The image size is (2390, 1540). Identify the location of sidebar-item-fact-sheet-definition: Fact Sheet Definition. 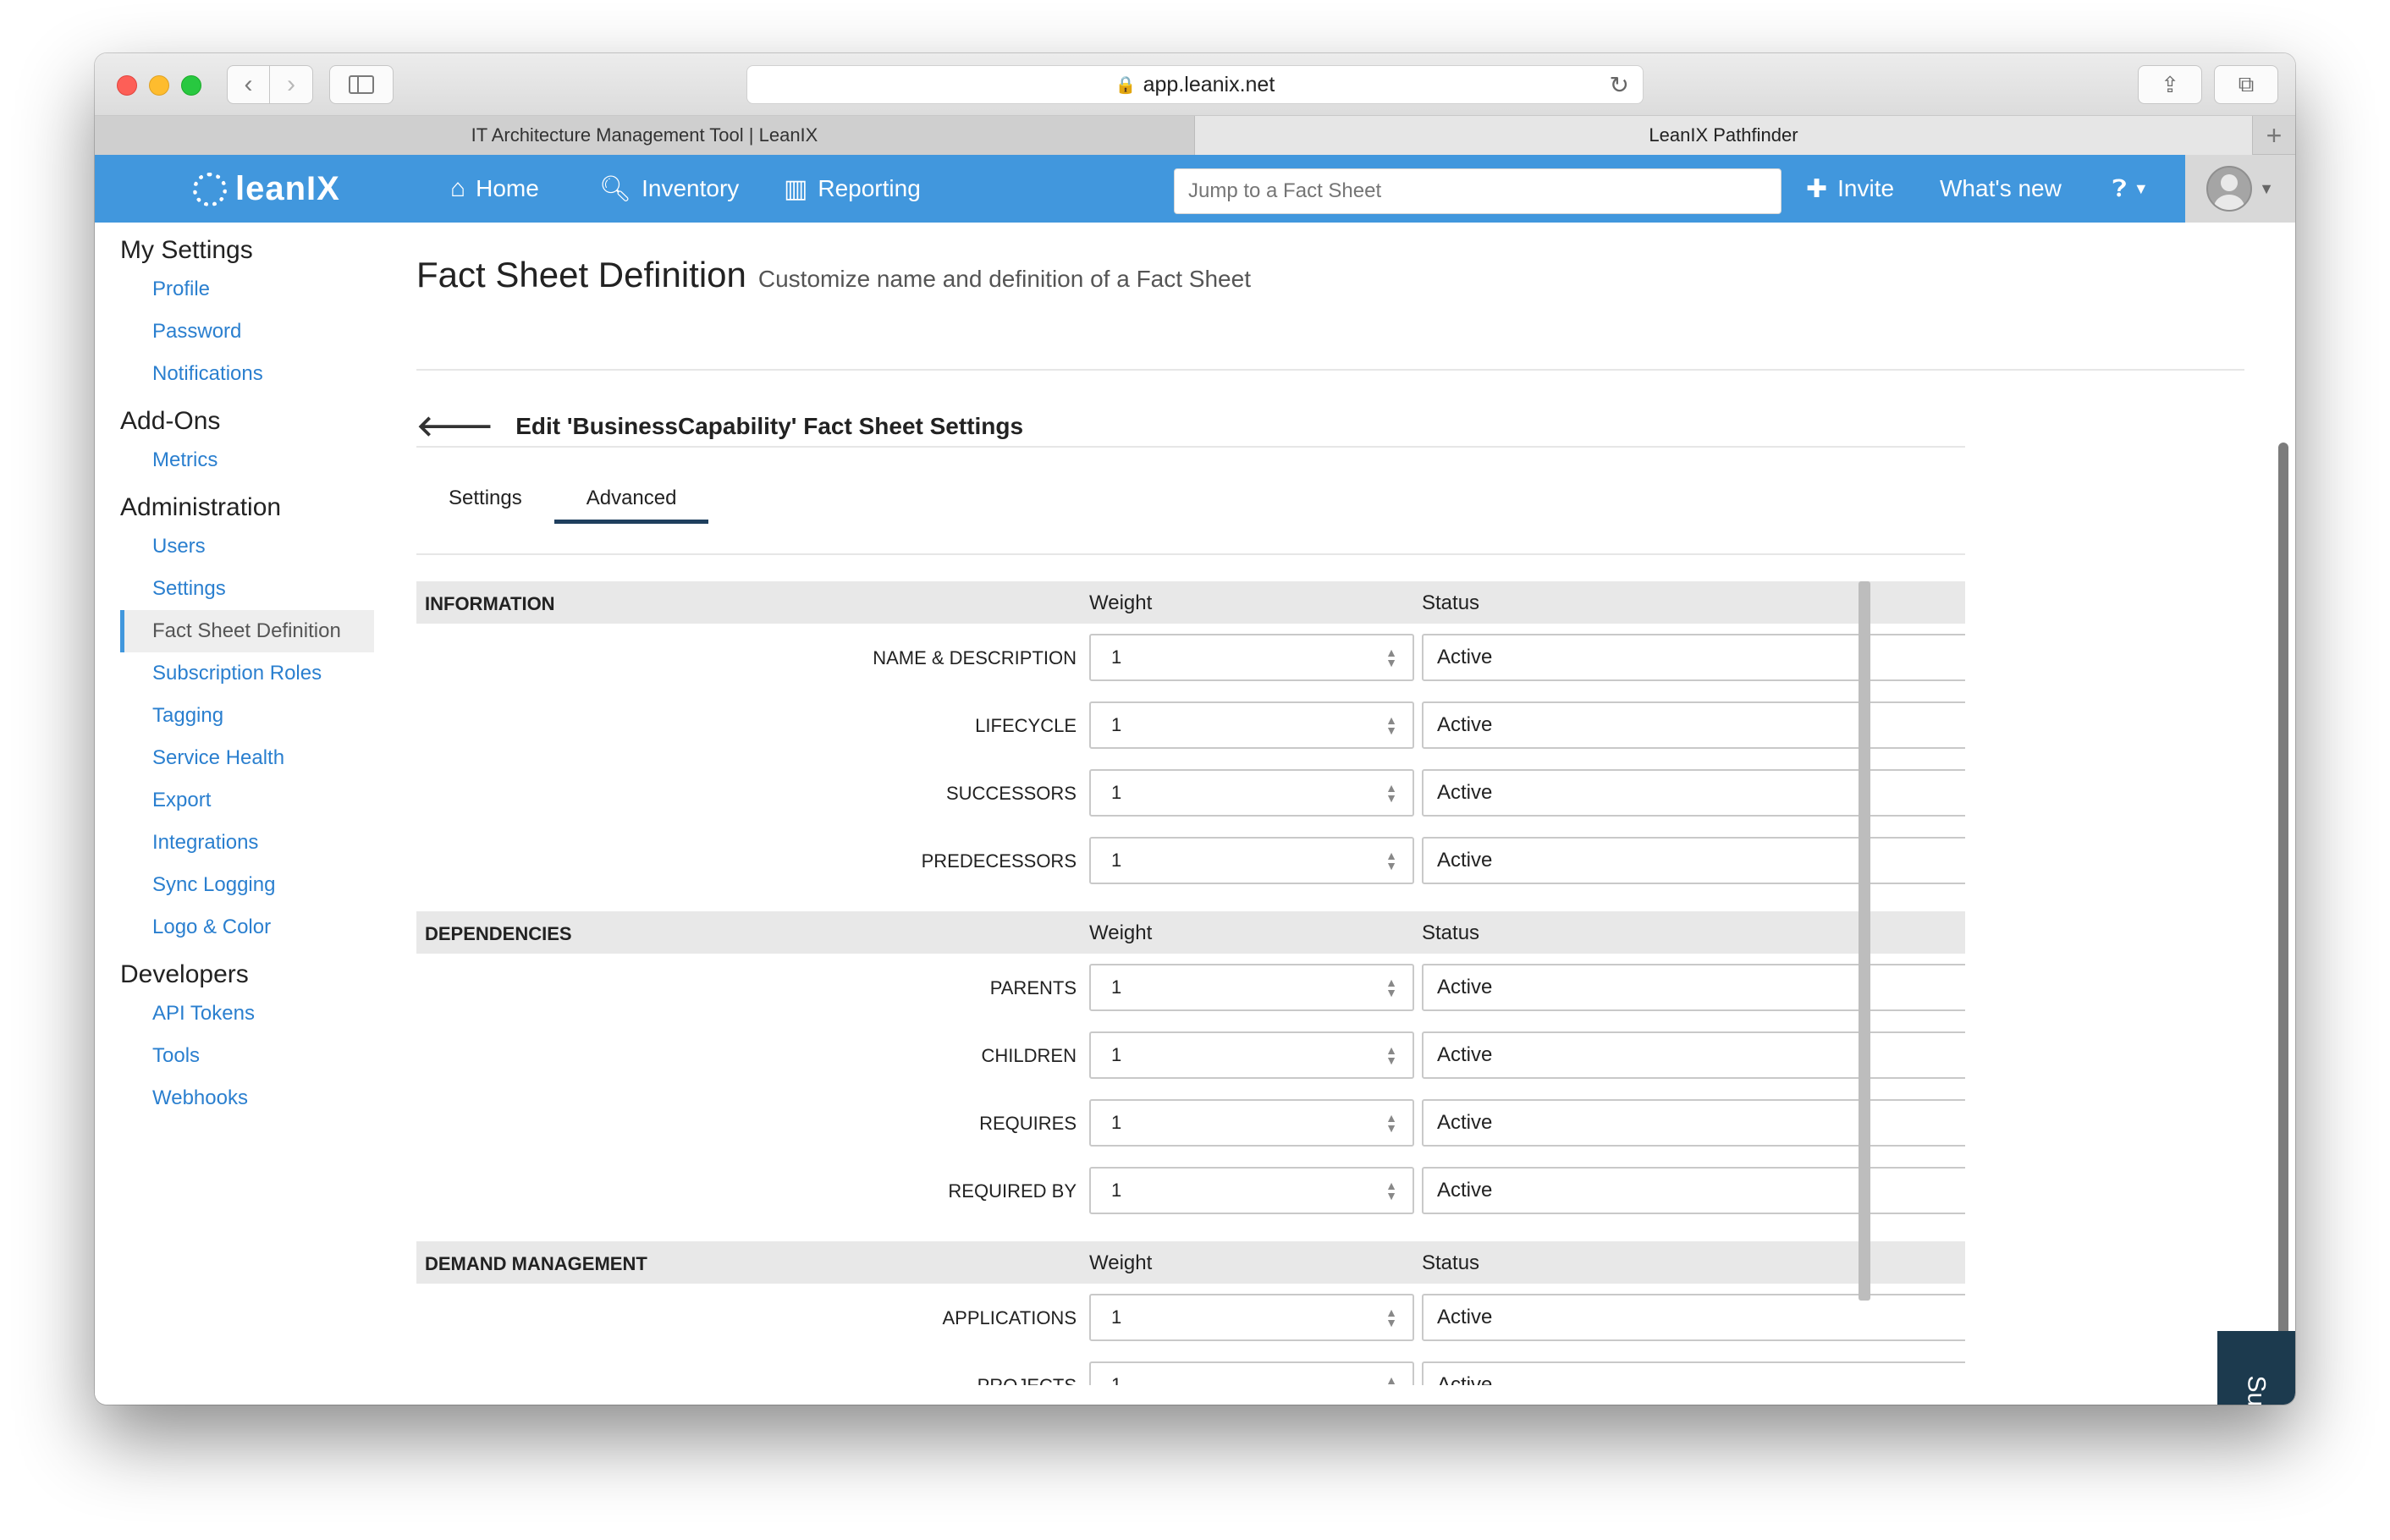
(247, 631).